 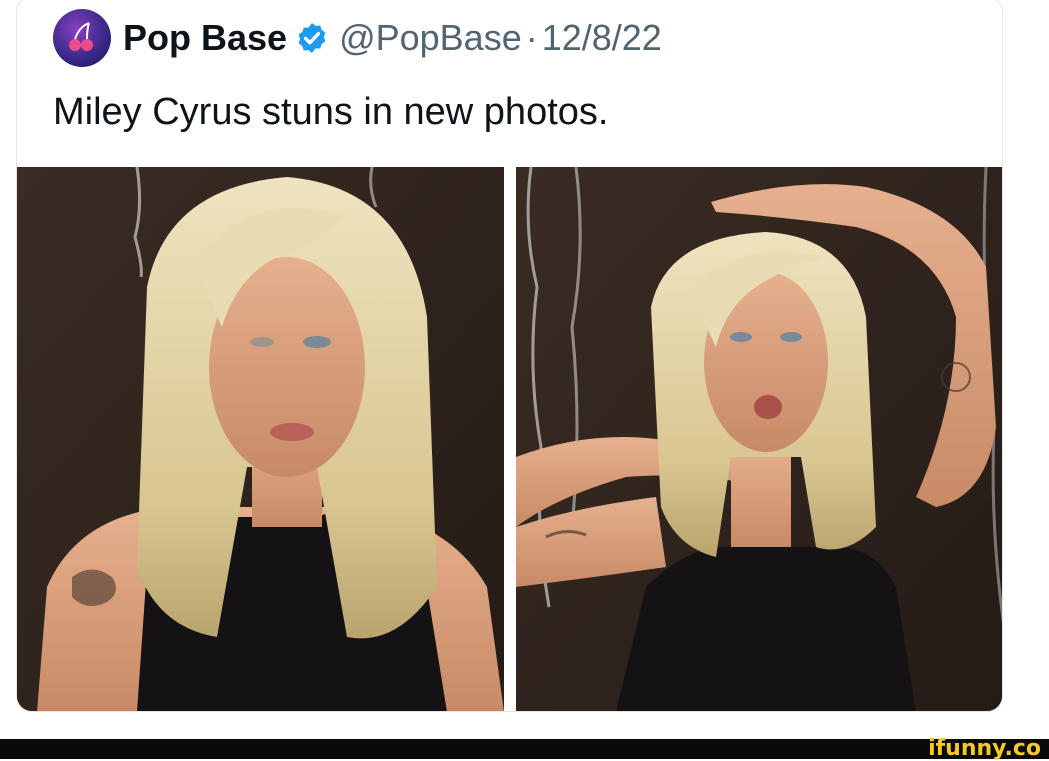 I want to click on ifunny-watermark: ifunny.co, so click(x=984, y=748).